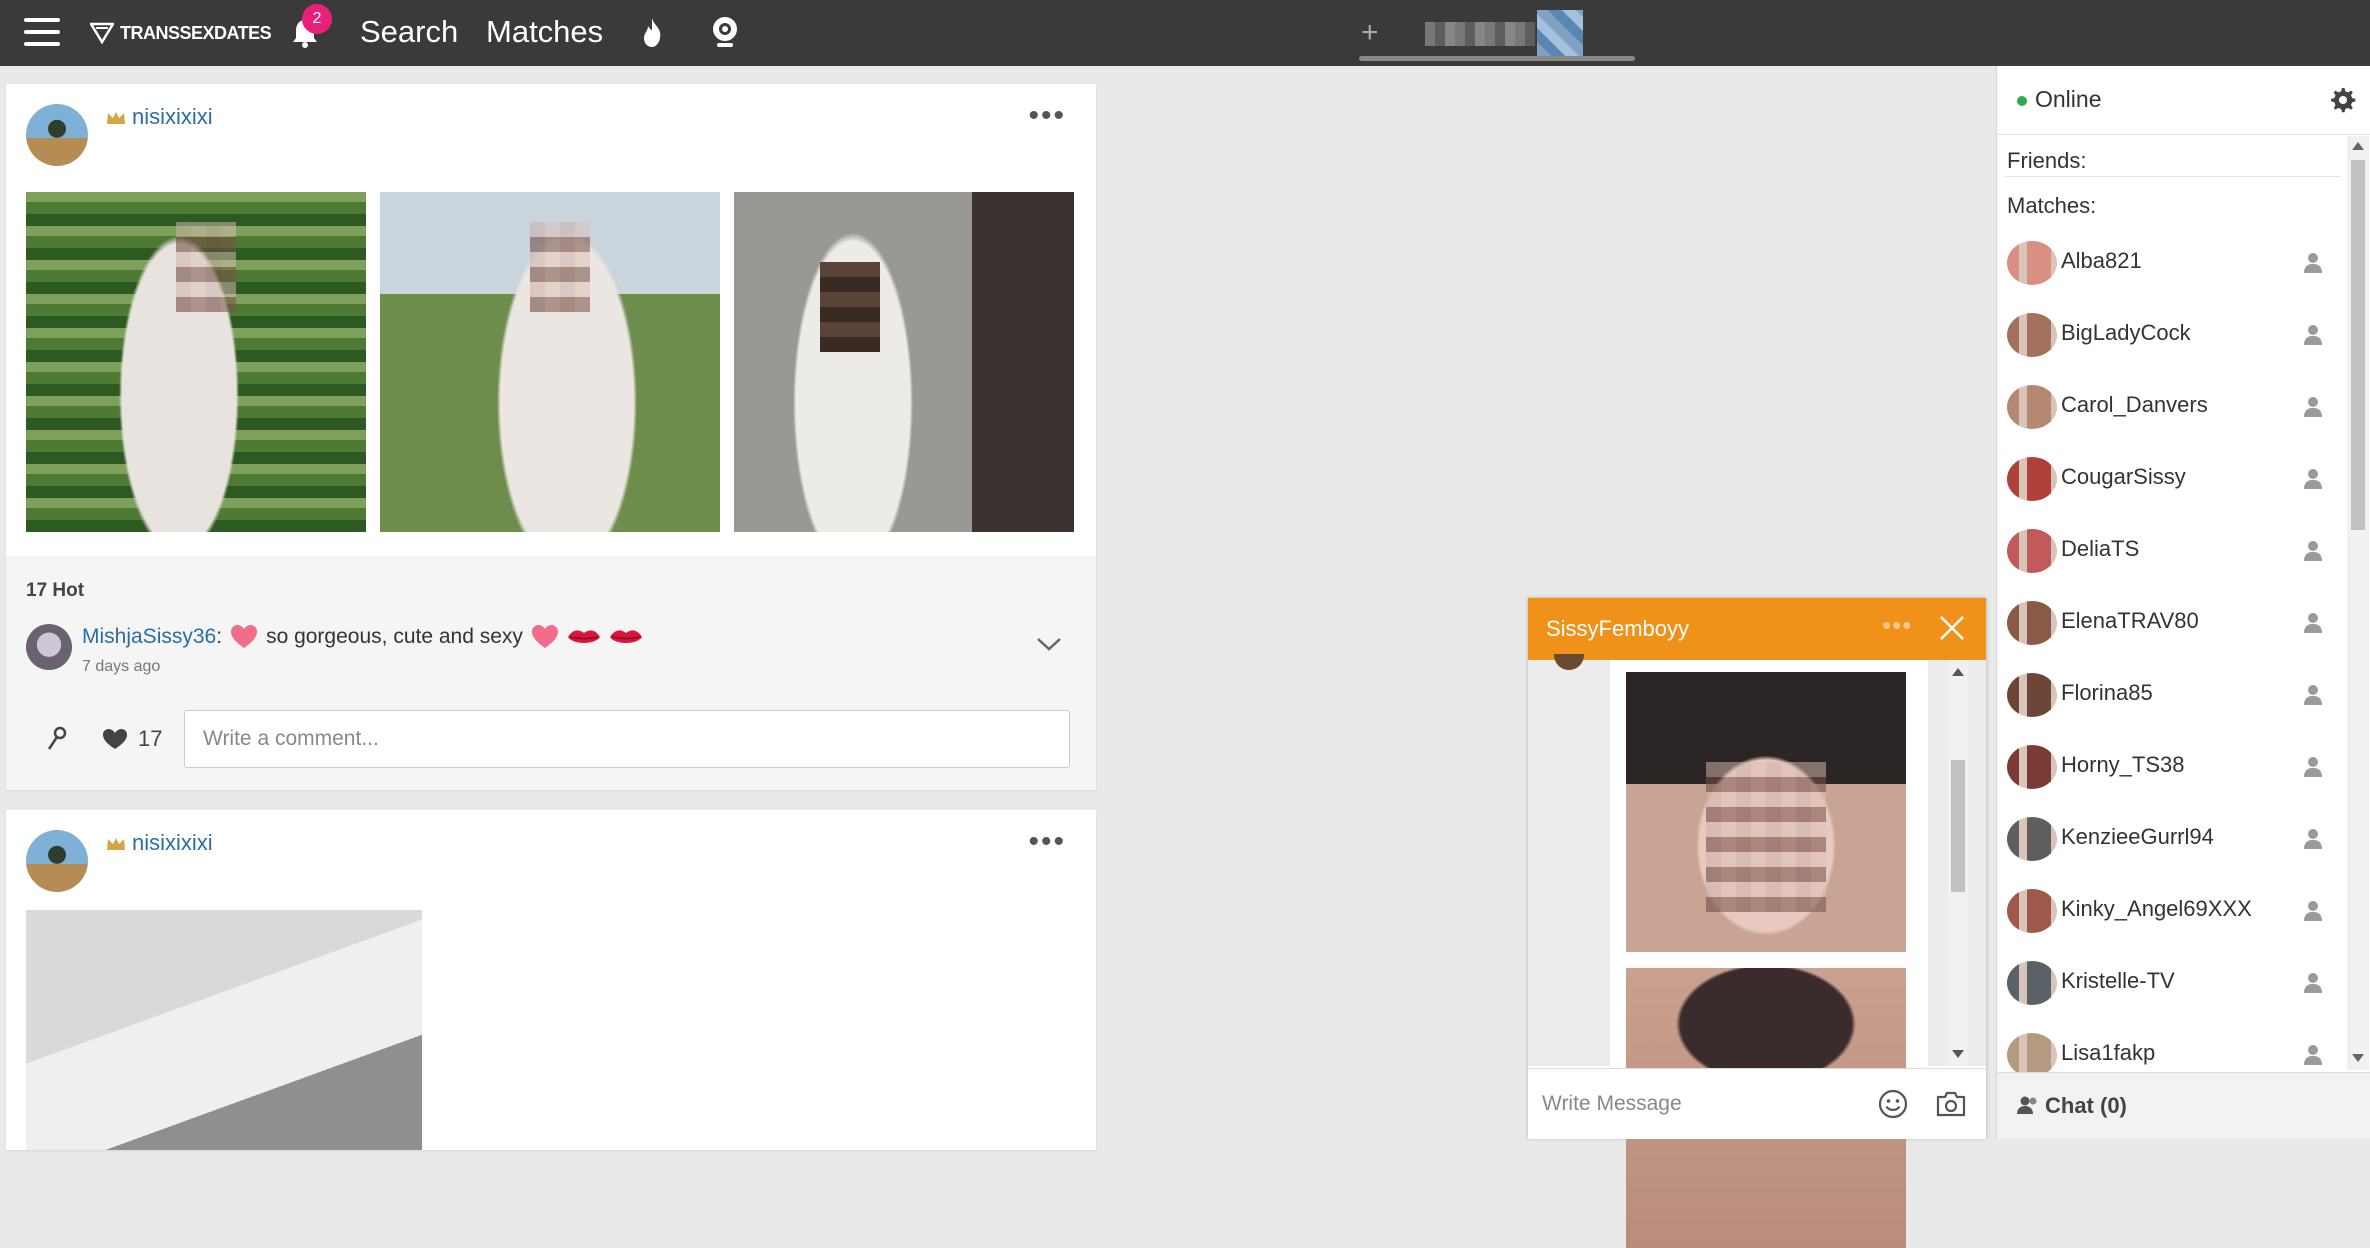 Image resolution: width=2370 pixels, height=1248 pixels. Describe the element at coordinates (2086, 1105) in the screenshot. I see `chat-count-label: Chat (0)` at that location.